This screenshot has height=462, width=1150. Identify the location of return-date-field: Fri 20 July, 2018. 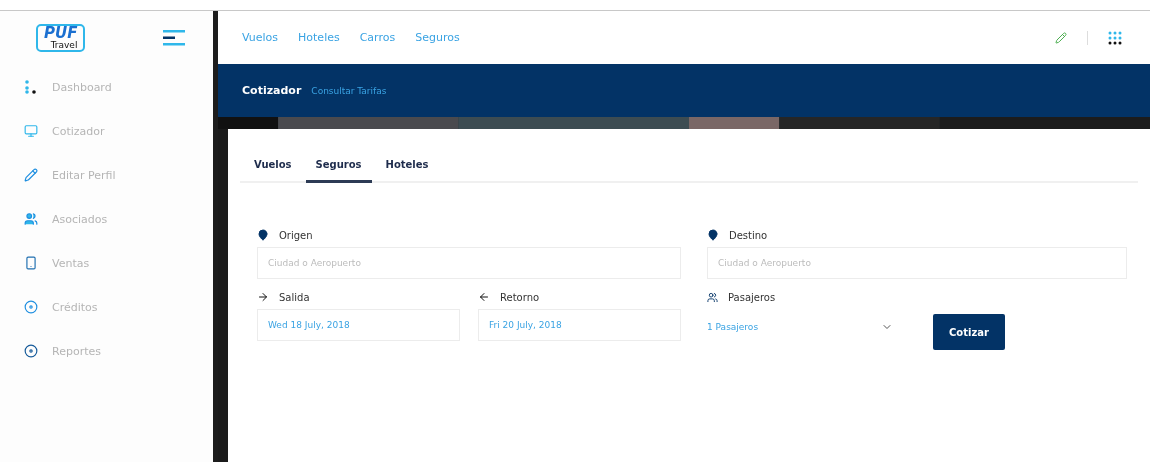
(579, 325).